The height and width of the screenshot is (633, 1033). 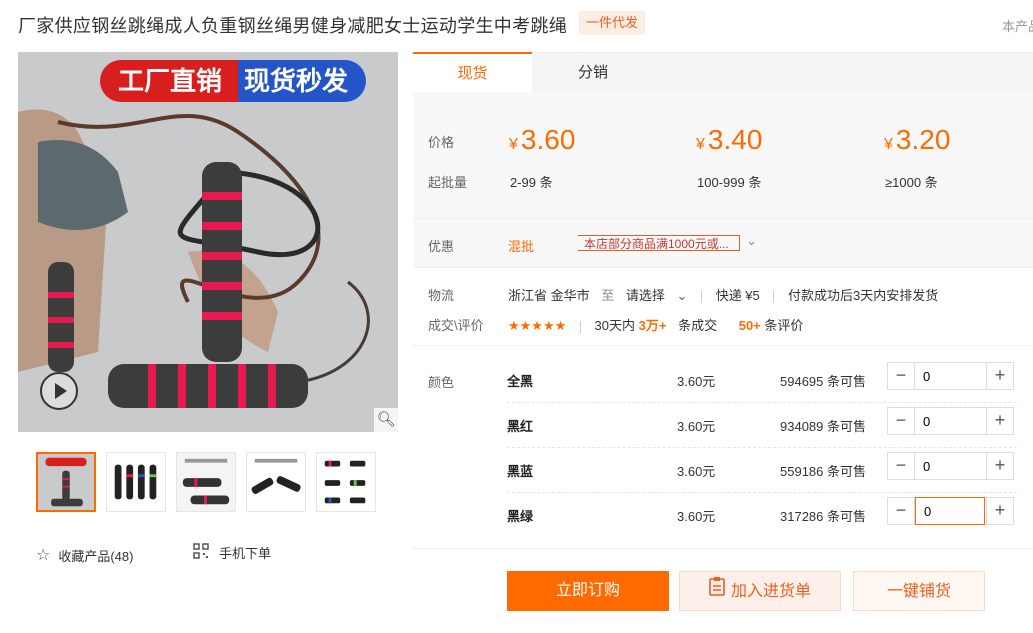 I want to click on mobile-order: 手机下单, so click(x=232, y=552).